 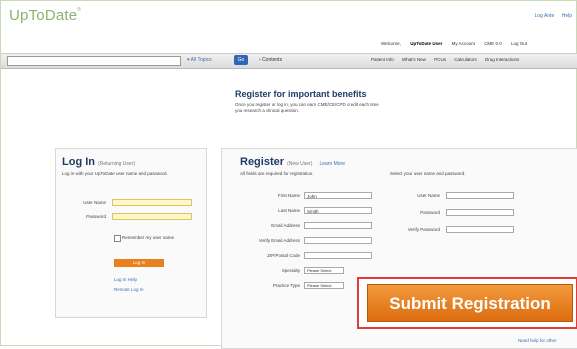 I want to click on verify-password-field, so click(x=480, y=229).